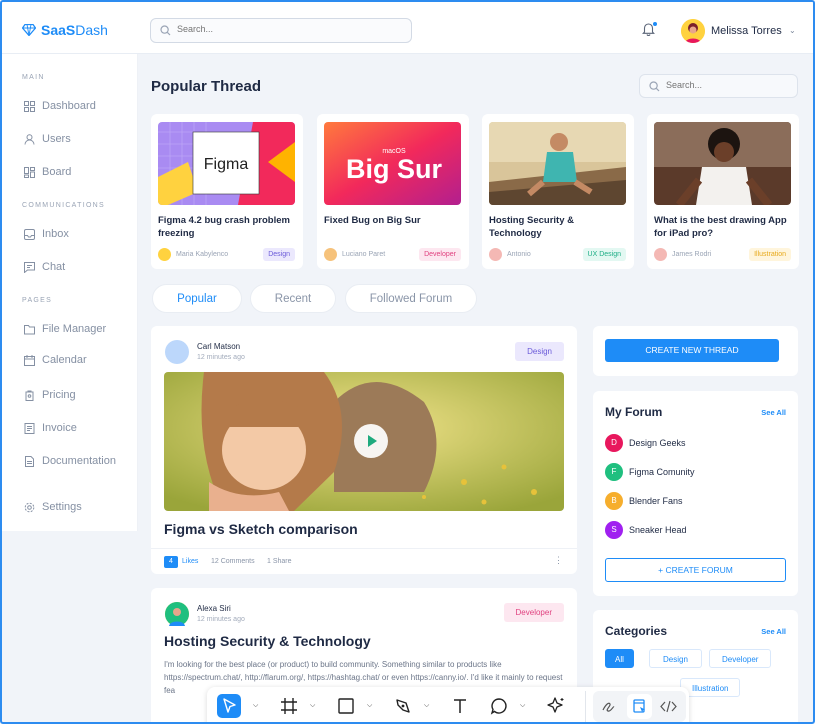 Image resolution: width=815 pixels, height=724 pixels. Describe the element at coordinates (214, 608) in the screenshot. I see `post-author: Alexa Siri` at that location.